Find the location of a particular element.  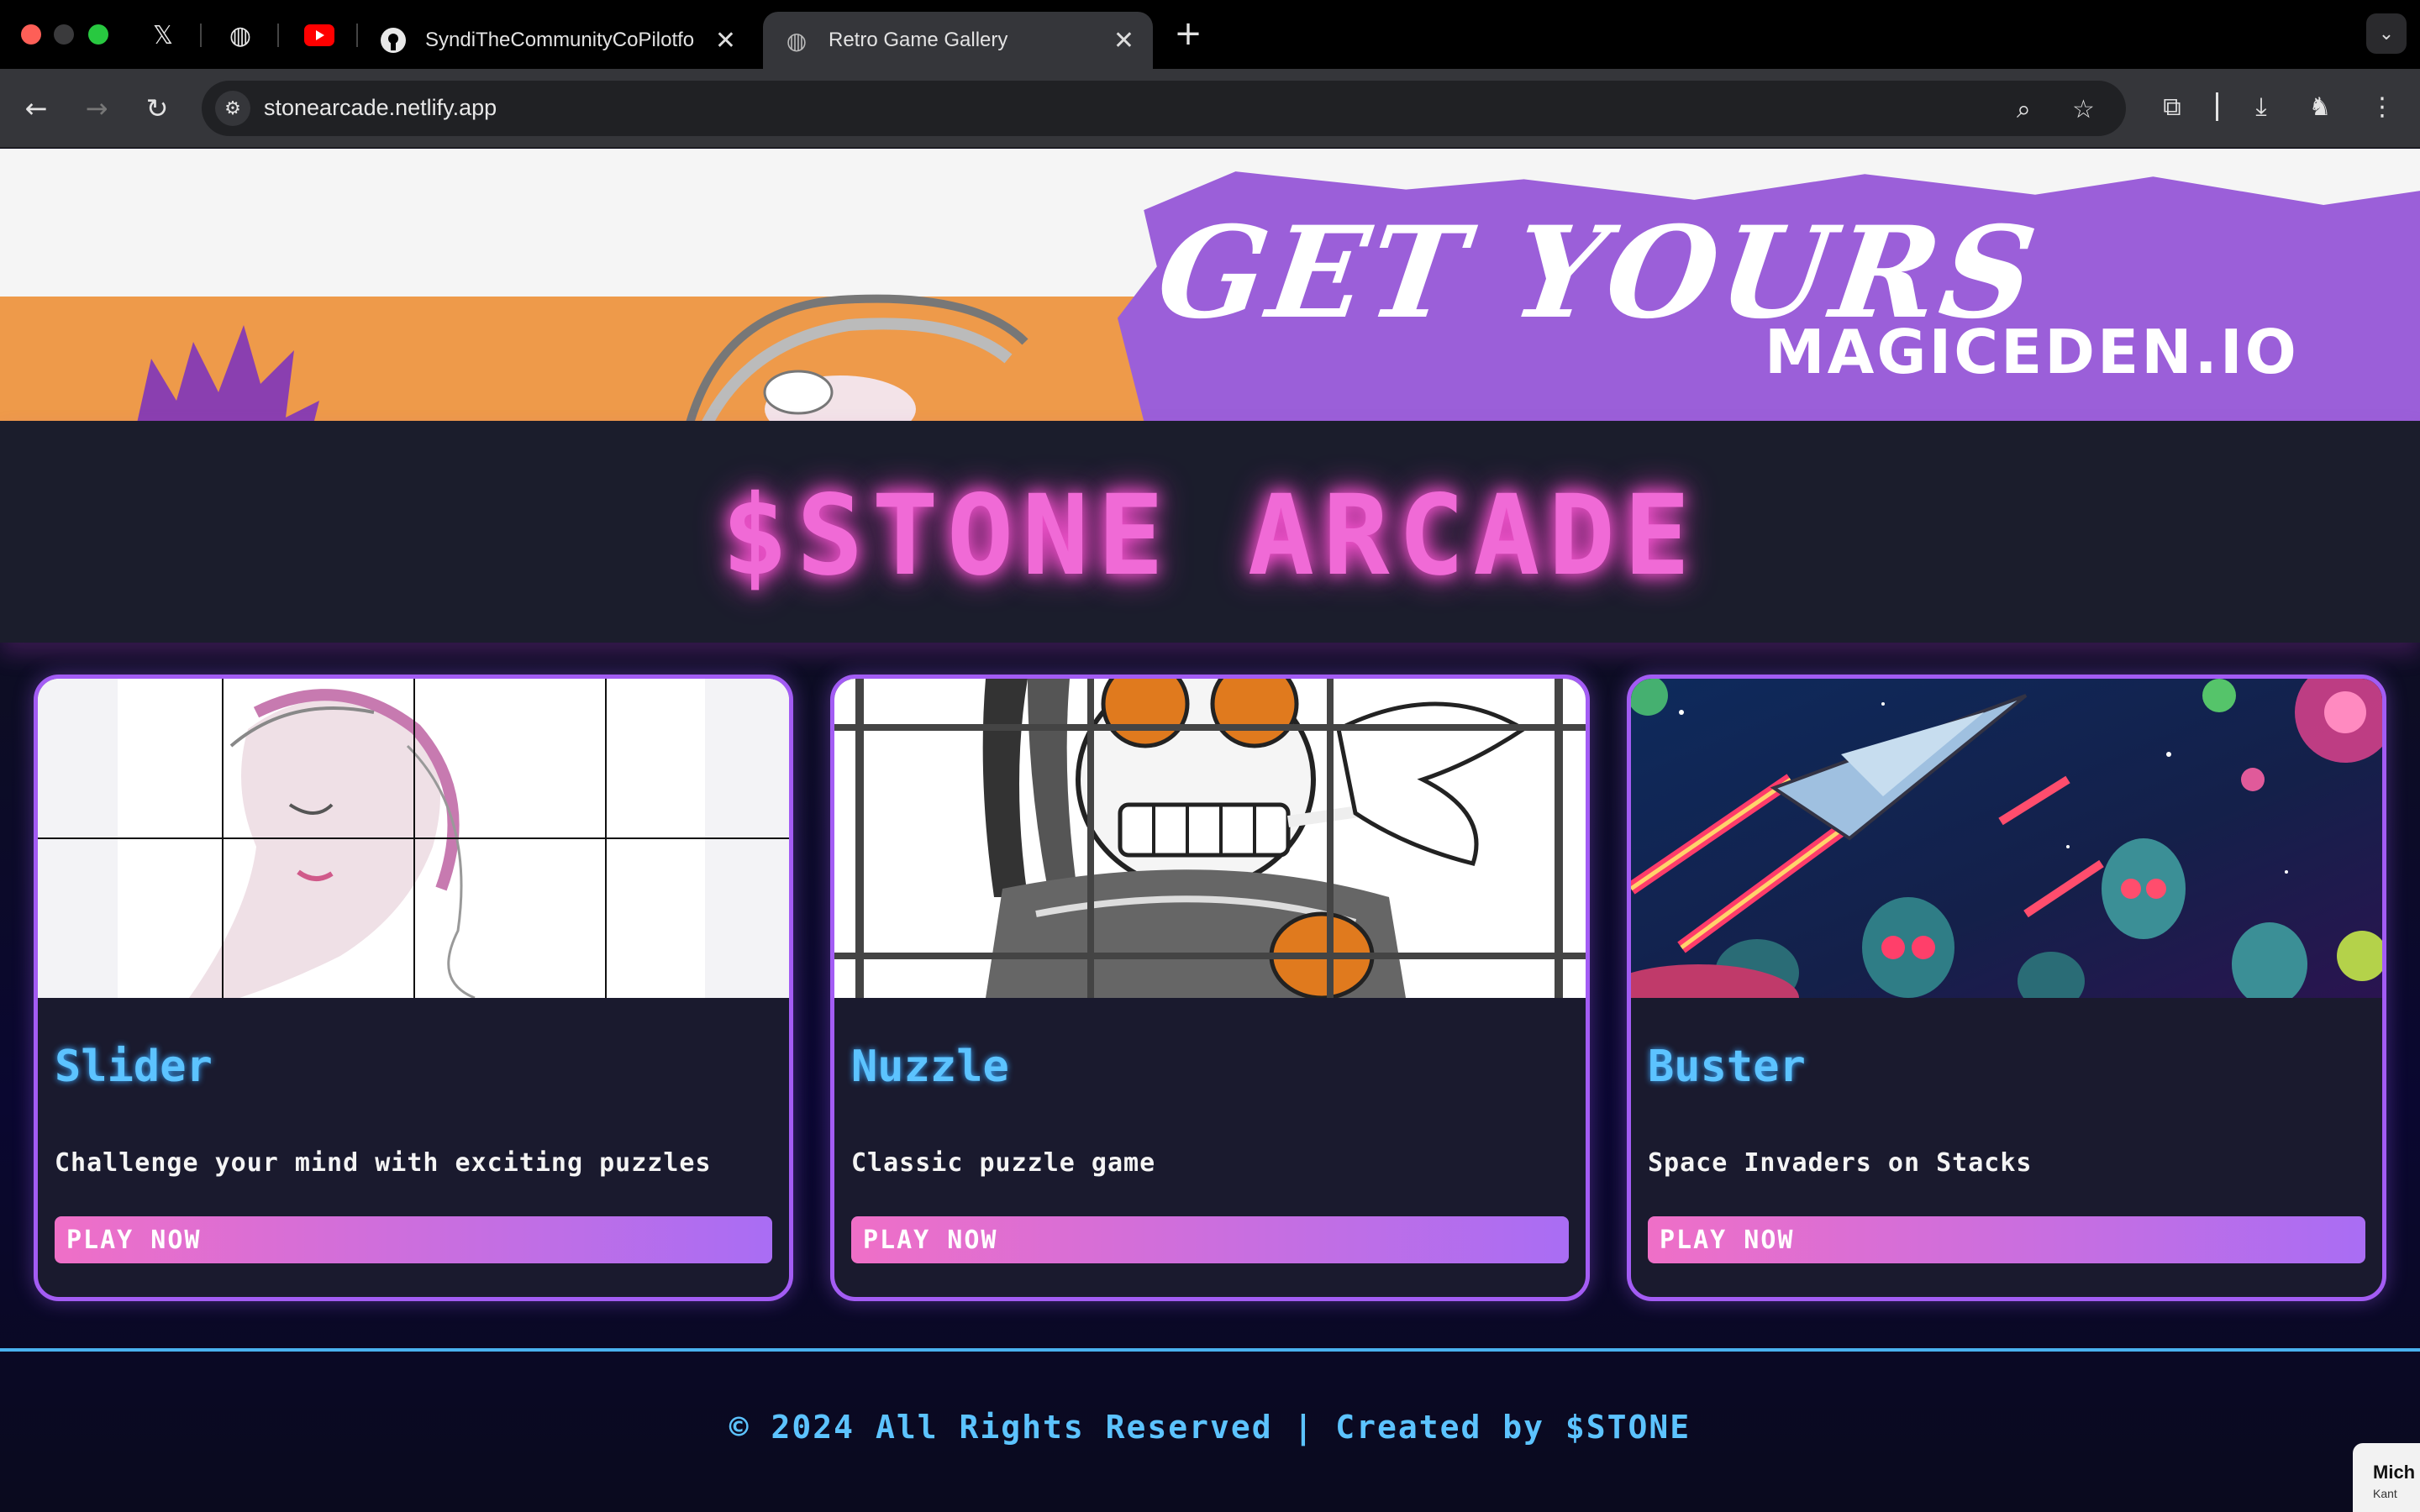

game-description: Space Invaders on Stacks is located at coordinates (1841, 1163).